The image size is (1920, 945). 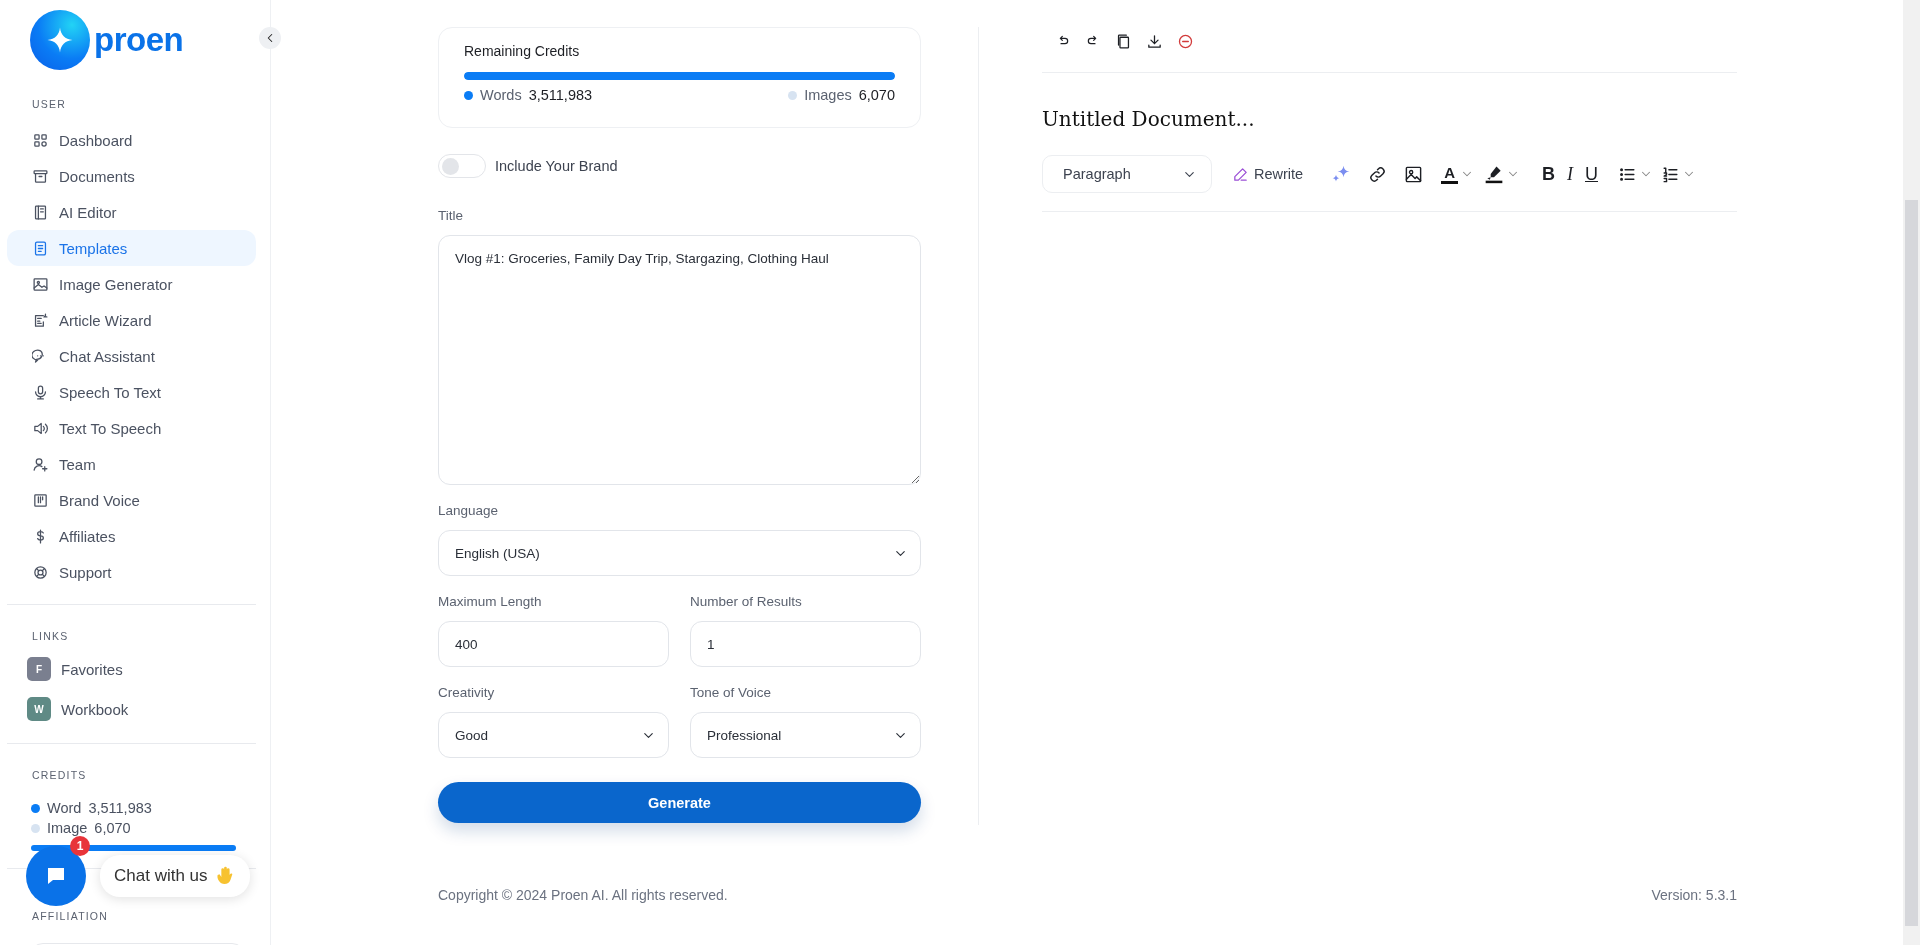 What do you see at coordinates (553, 735) in the screenshot?
I see `select-field: Good` at bounding box center [553, 735].